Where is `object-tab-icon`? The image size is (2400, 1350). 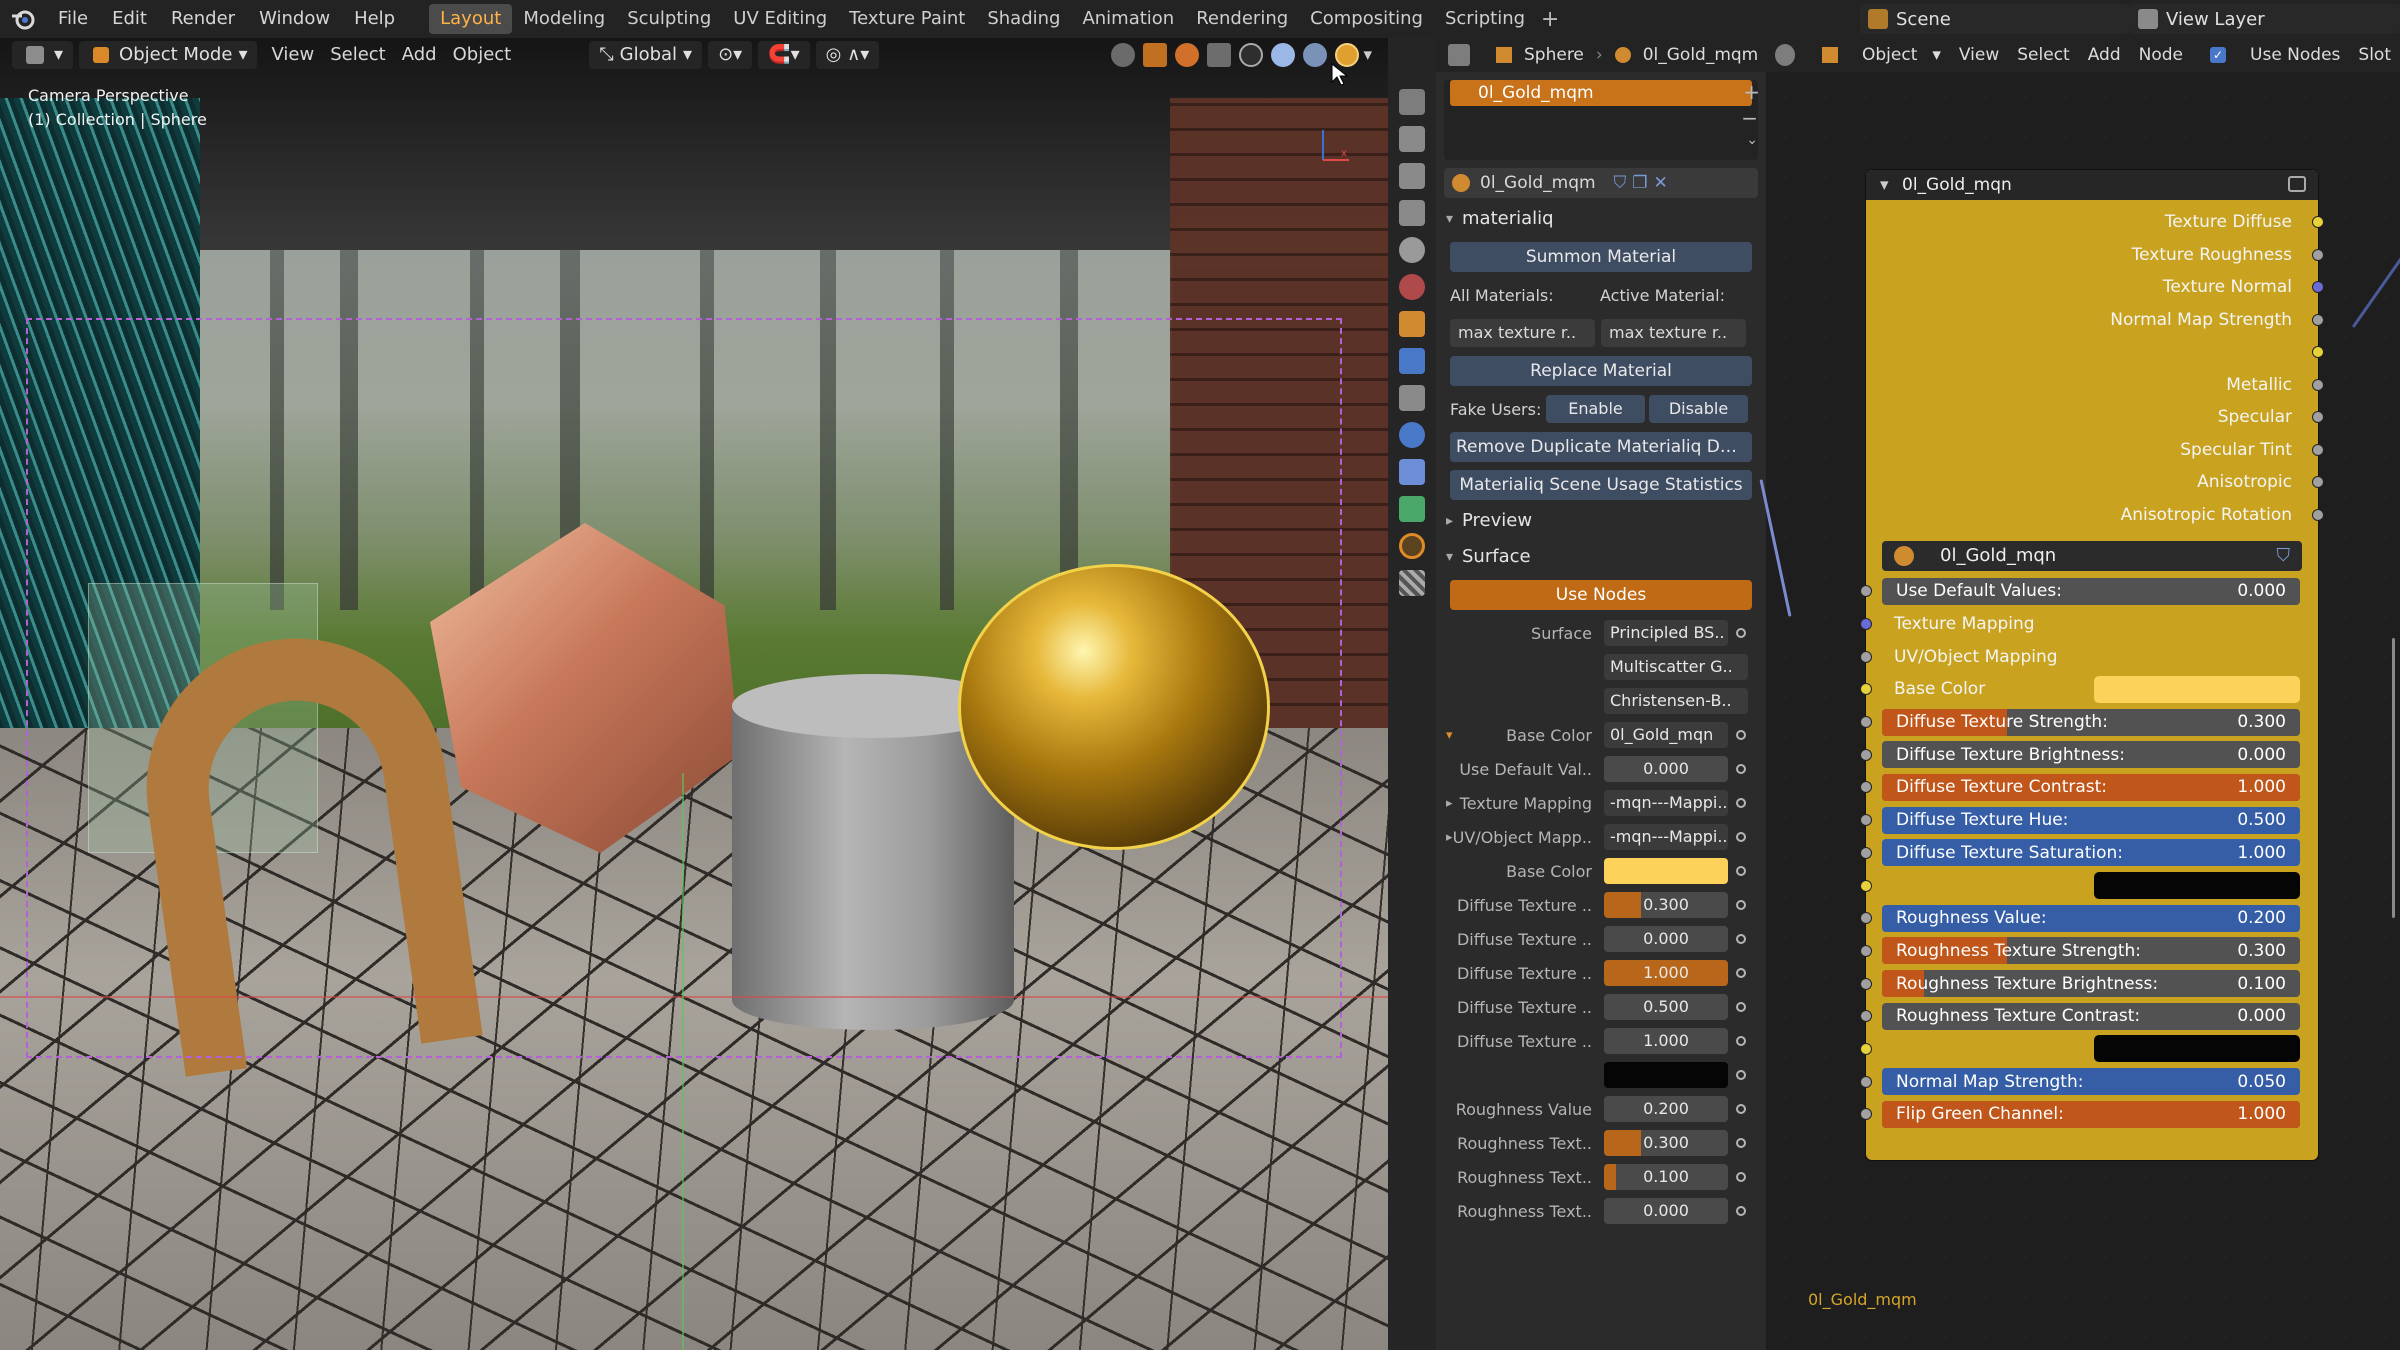 object-tab-icon is located at coordinates (1412, 324).